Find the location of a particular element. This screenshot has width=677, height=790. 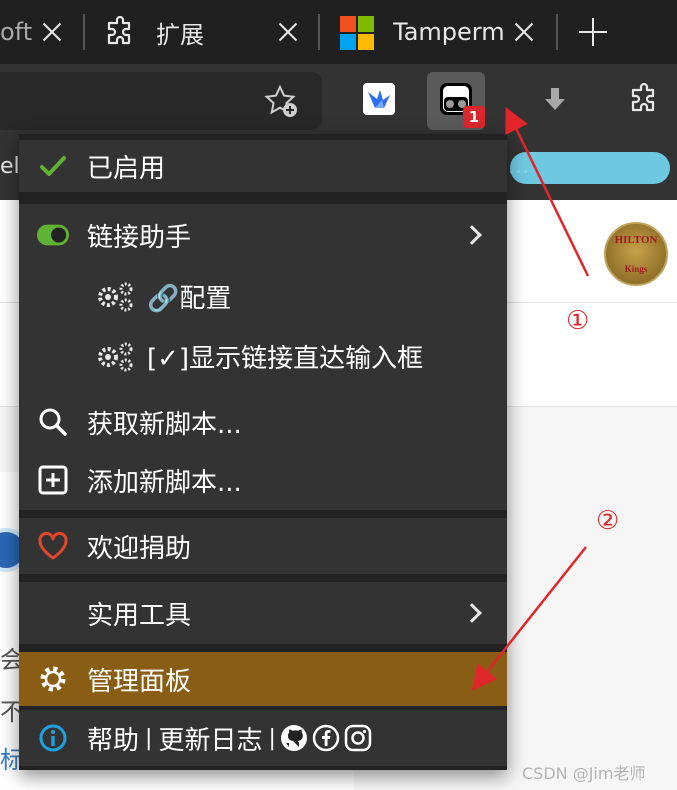

arrow-to-dashboard is located at coordinates (529, 618).